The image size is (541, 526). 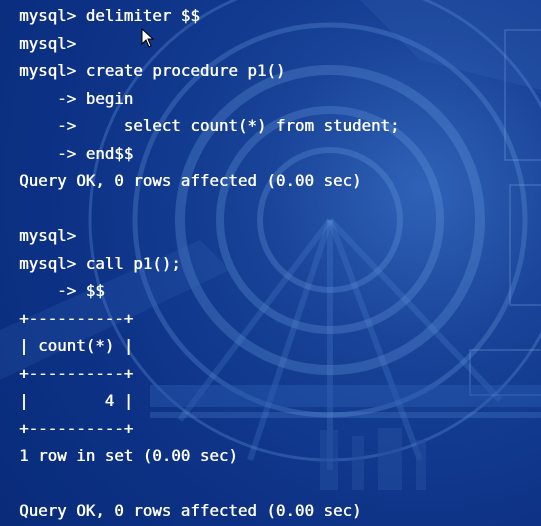 I want to click on terminal-line: mysql> call p1();, so click(x=100, y=263).